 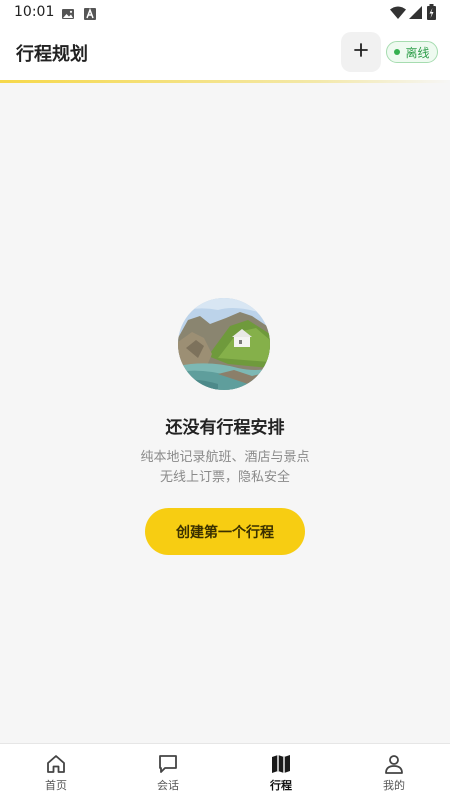 What do you see at coordinates (398, 14) in the screenshot?
I see `wifi-icon` at bounding box center [398, 14].